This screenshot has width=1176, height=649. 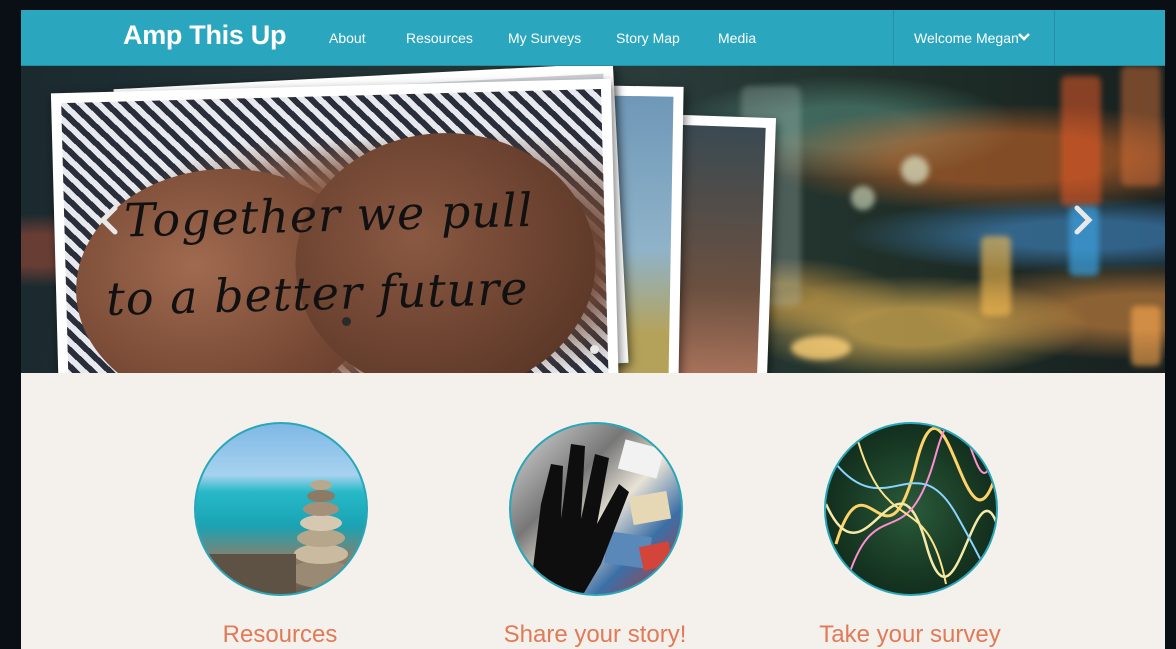 What do you see at coordinates (911, 504) in the screenshot?
I see `light-trails-icon` at bounding box center [911, 504].